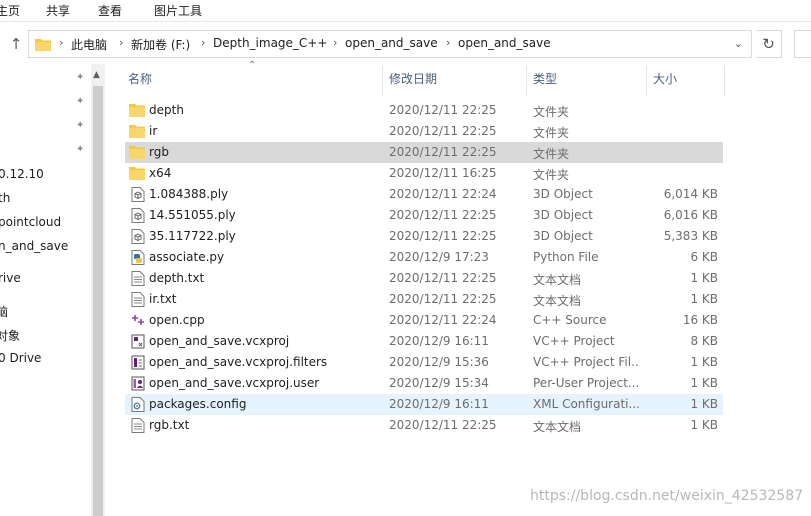 This screenshot has height=516, width=811. What do you see at coordinates (10, 278) in the screenshot?
I see `nav-item-onedrive: rive` at bounding box center [10, 278].